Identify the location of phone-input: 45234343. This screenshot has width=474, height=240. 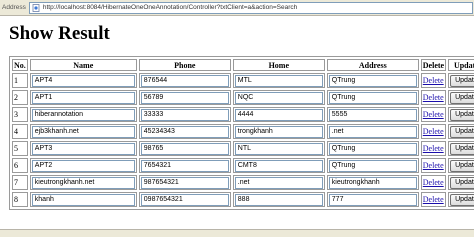
(184, 131).